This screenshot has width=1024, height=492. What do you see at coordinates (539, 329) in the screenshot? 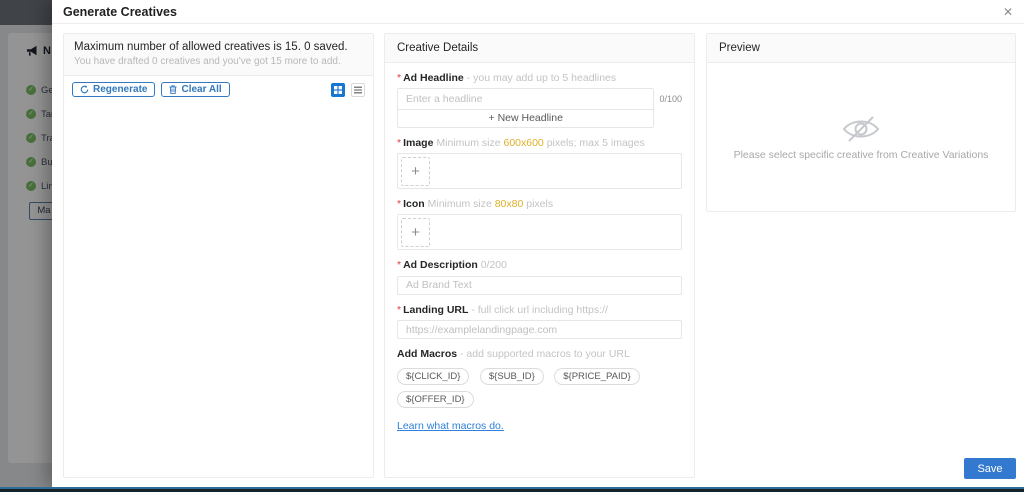
I see `landing-url-input` at bounding box center [539, 329].